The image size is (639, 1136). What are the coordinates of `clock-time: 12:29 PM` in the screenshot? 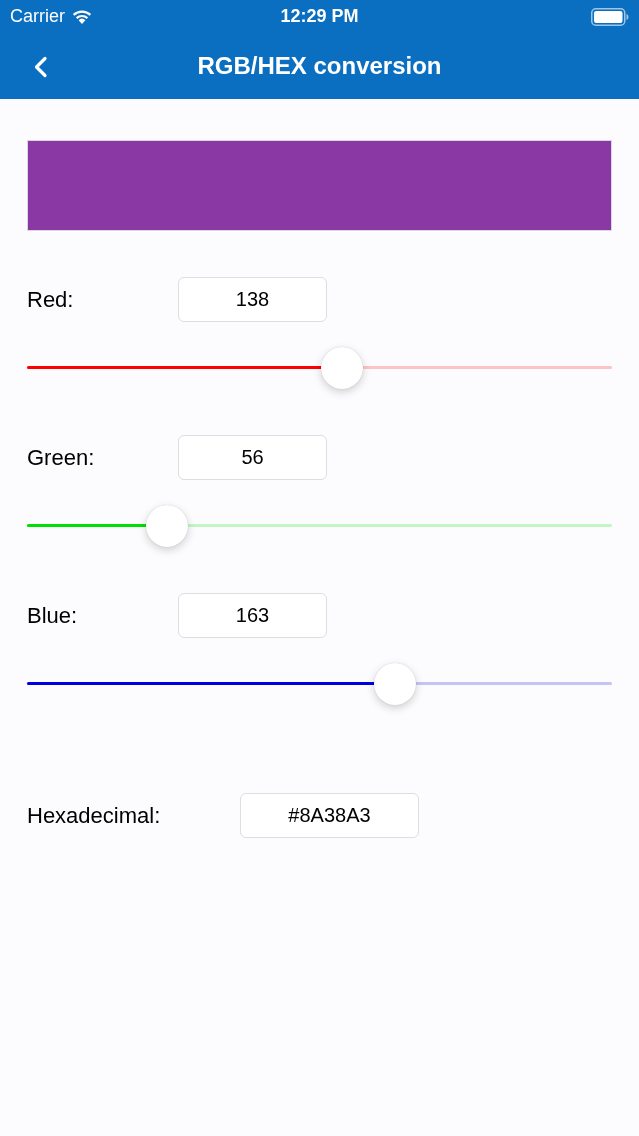 It's located at (319, 16).